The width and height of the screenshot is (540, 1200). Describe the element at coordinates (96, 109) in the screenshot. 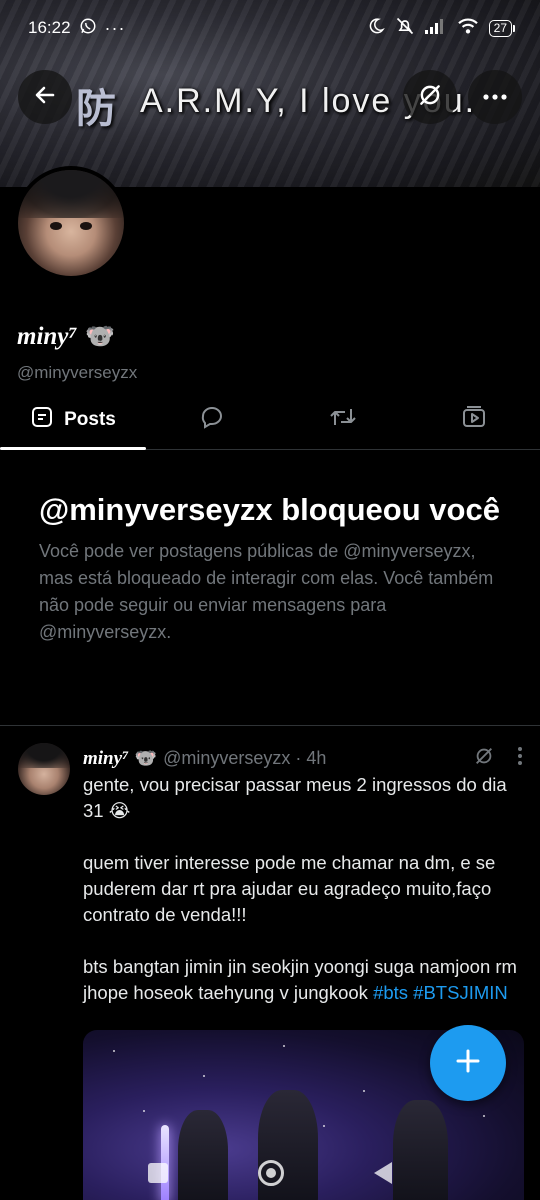

I see `banner-glyph: 防` at that location.